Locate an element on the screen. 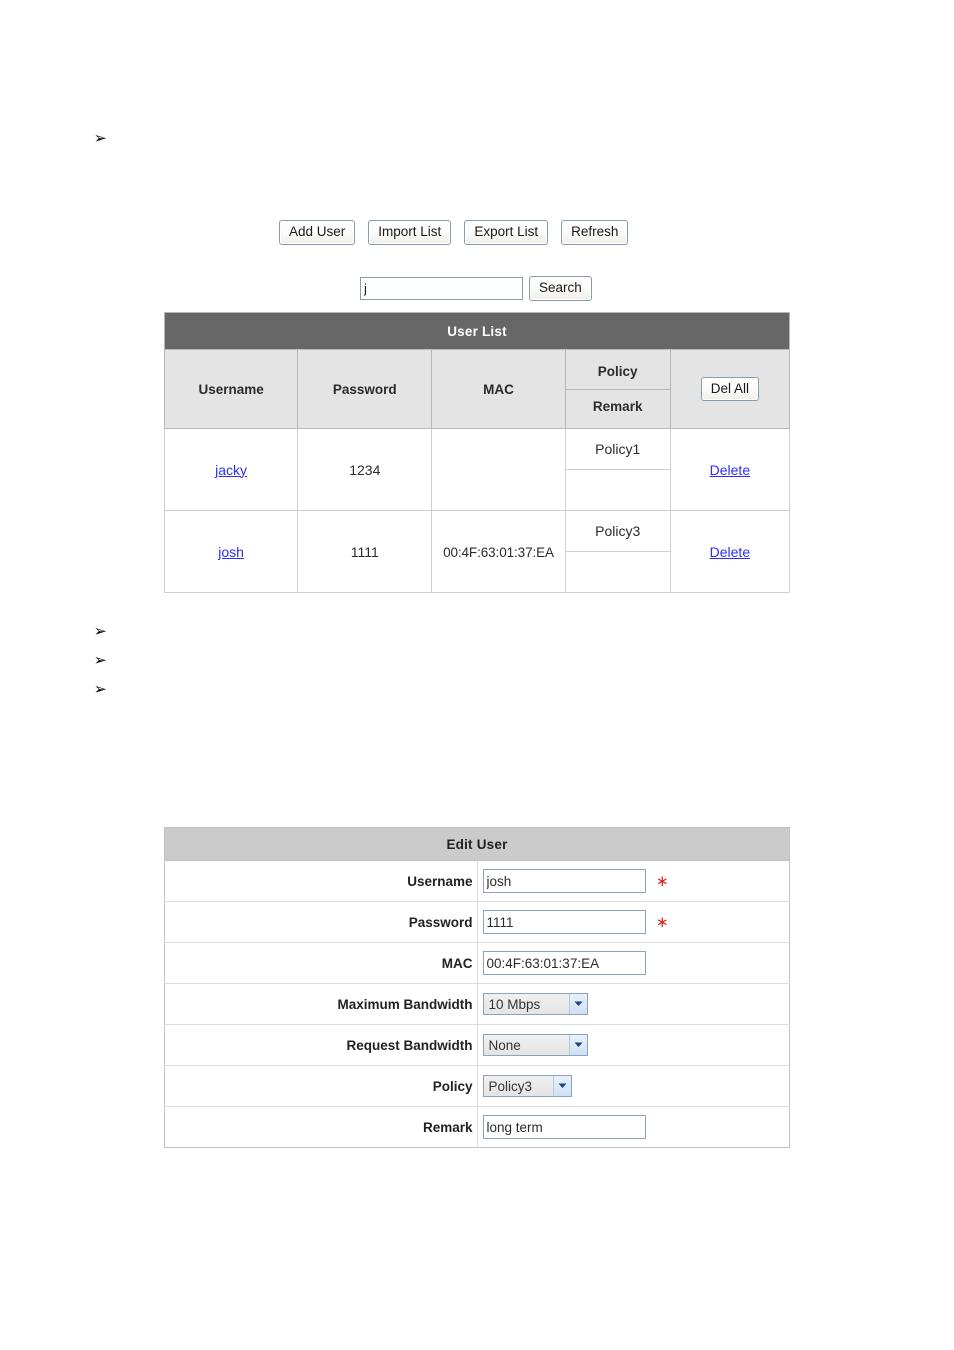 This screenshot has height=1350, width=954. label-mac: MAC is located at coordinates (321, 963).